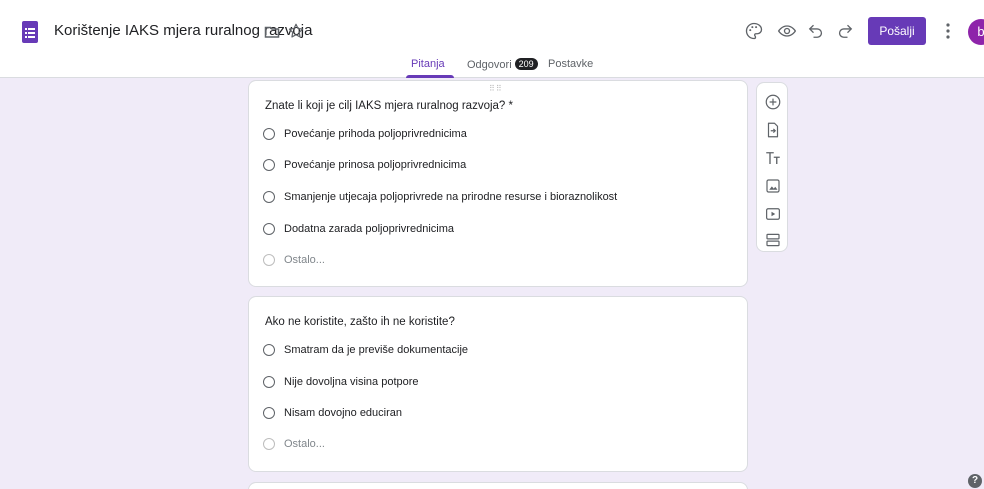 This screenshot has width=984, height=489. I want to click on option-label: Dodatna zarada poljoprivrednicima, so click(369, 228).